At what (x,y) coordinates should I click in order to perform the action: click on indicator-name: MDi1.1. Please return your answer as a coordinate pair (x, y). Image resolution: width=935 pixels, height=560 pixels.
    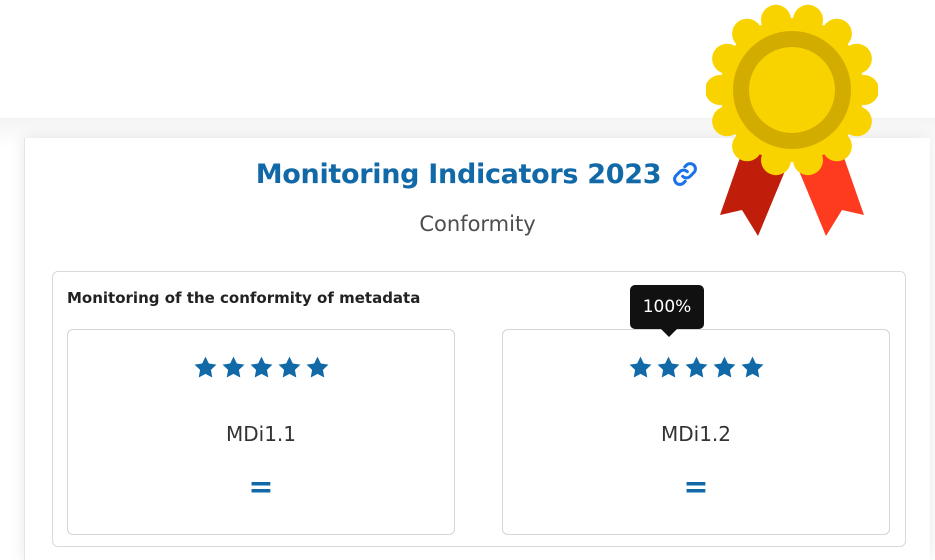
    Looking at the image, I should click on (261, 434).